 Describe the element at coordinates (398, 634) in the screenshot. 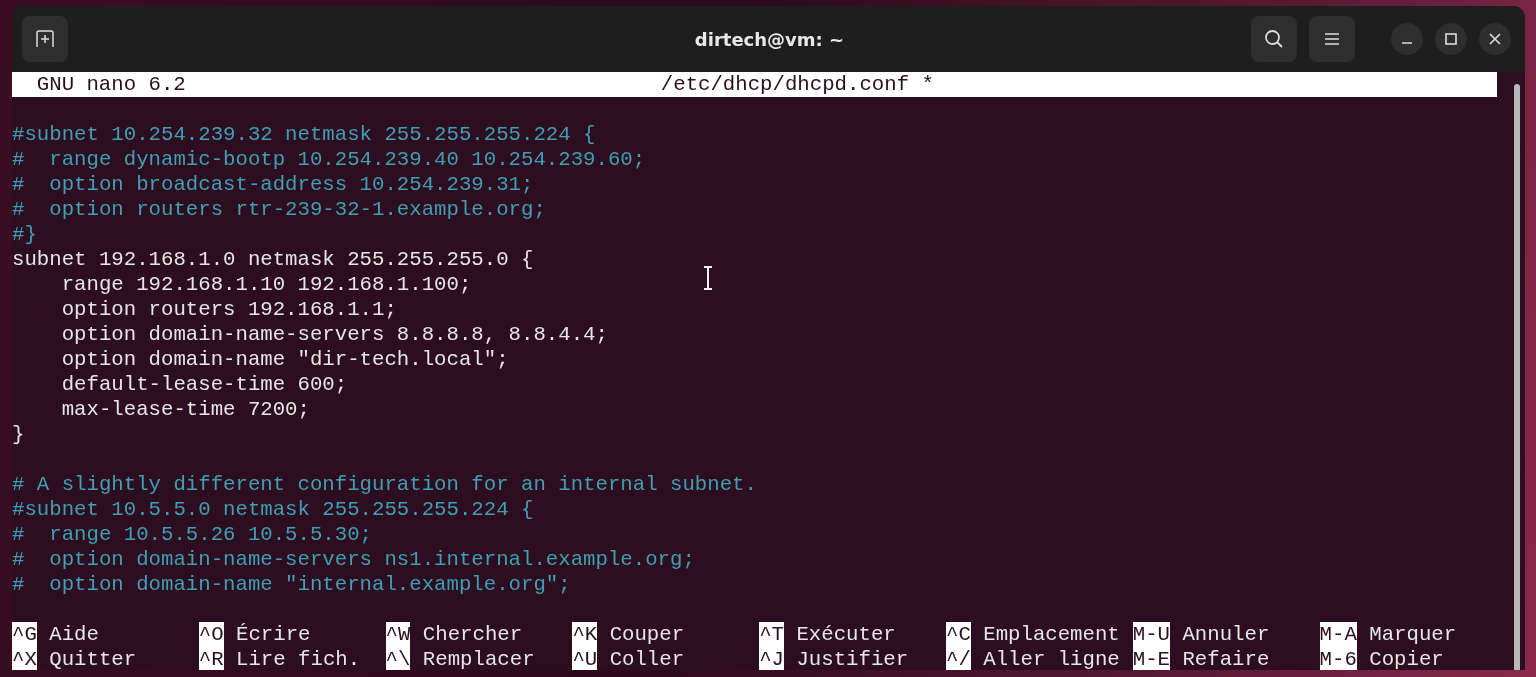

I see `shortcut-key: ^W` at that location.